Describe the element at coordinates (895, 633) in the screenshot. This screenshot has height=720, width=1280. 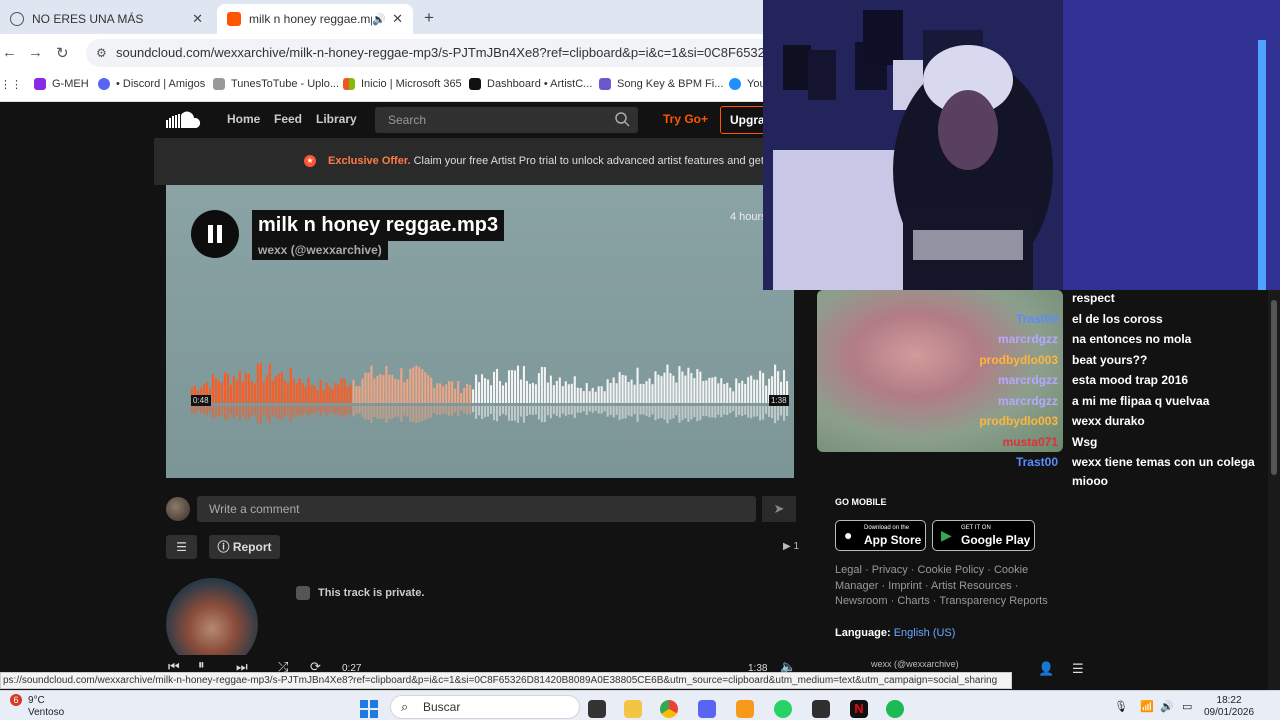
I see `language-selector: Language: English (US)` at that location.